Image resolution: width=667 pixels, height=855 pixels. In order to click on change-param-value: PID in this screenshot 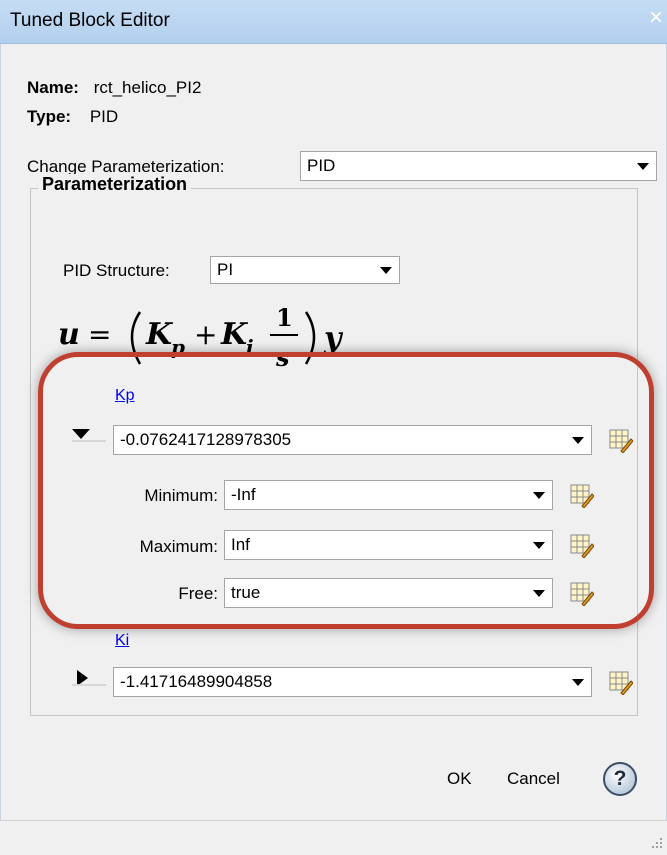, I will do `click(321, 165)`.